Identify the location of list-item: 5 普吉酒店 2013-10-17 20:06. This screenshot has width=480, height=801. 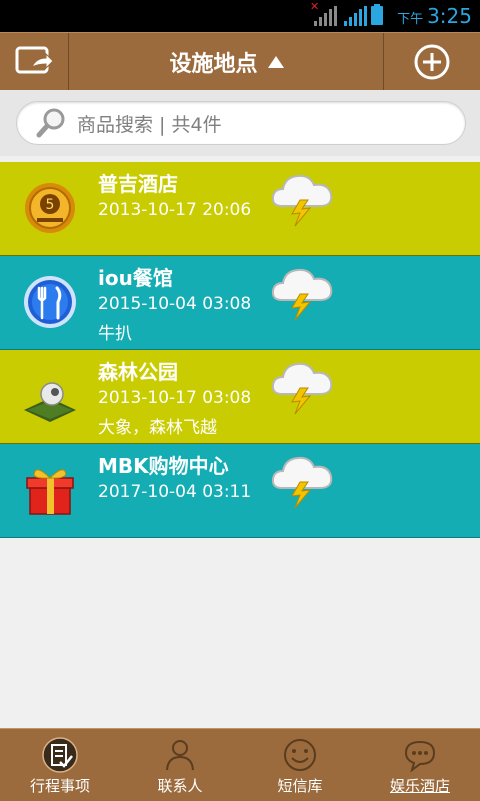
(240, 209).